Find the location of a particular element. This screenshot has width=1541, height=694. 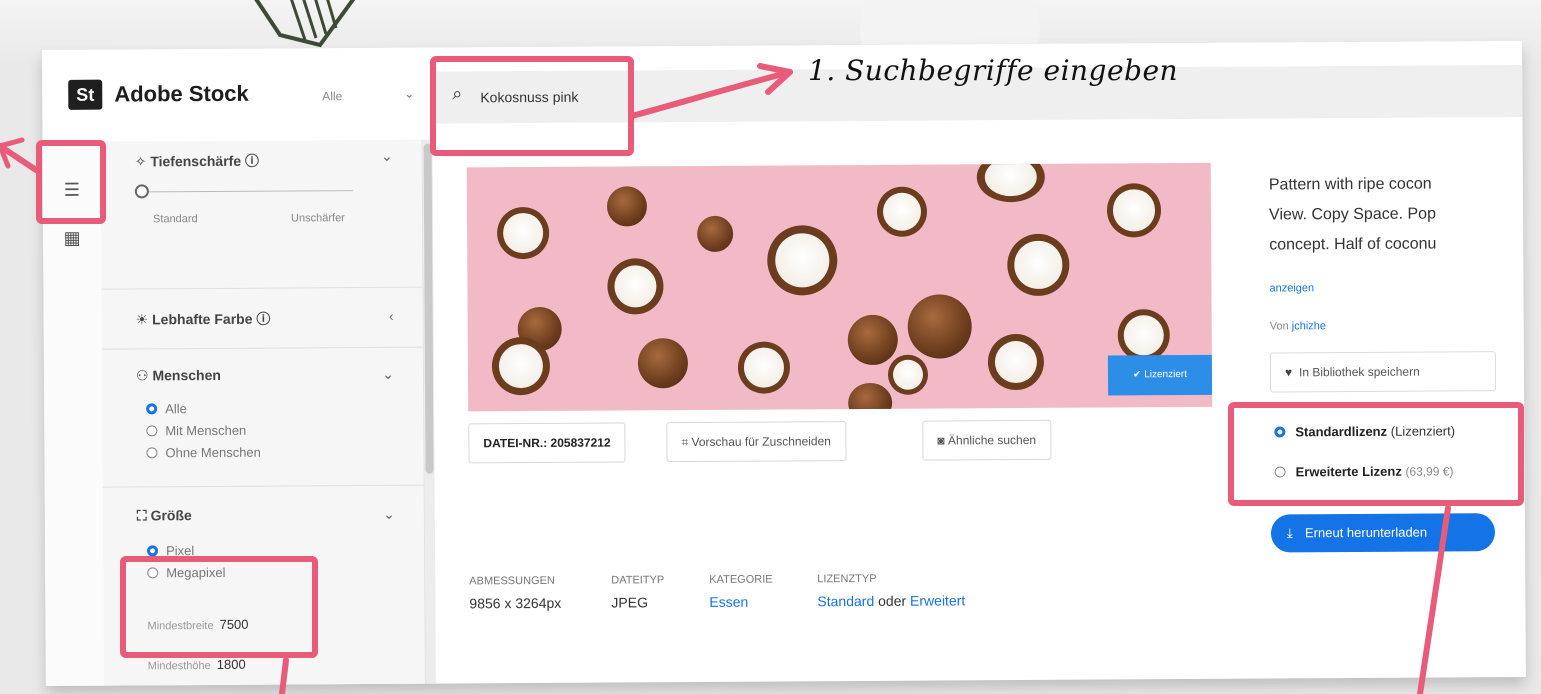

arrow-down-min-size is located at coordinates (284, 675).